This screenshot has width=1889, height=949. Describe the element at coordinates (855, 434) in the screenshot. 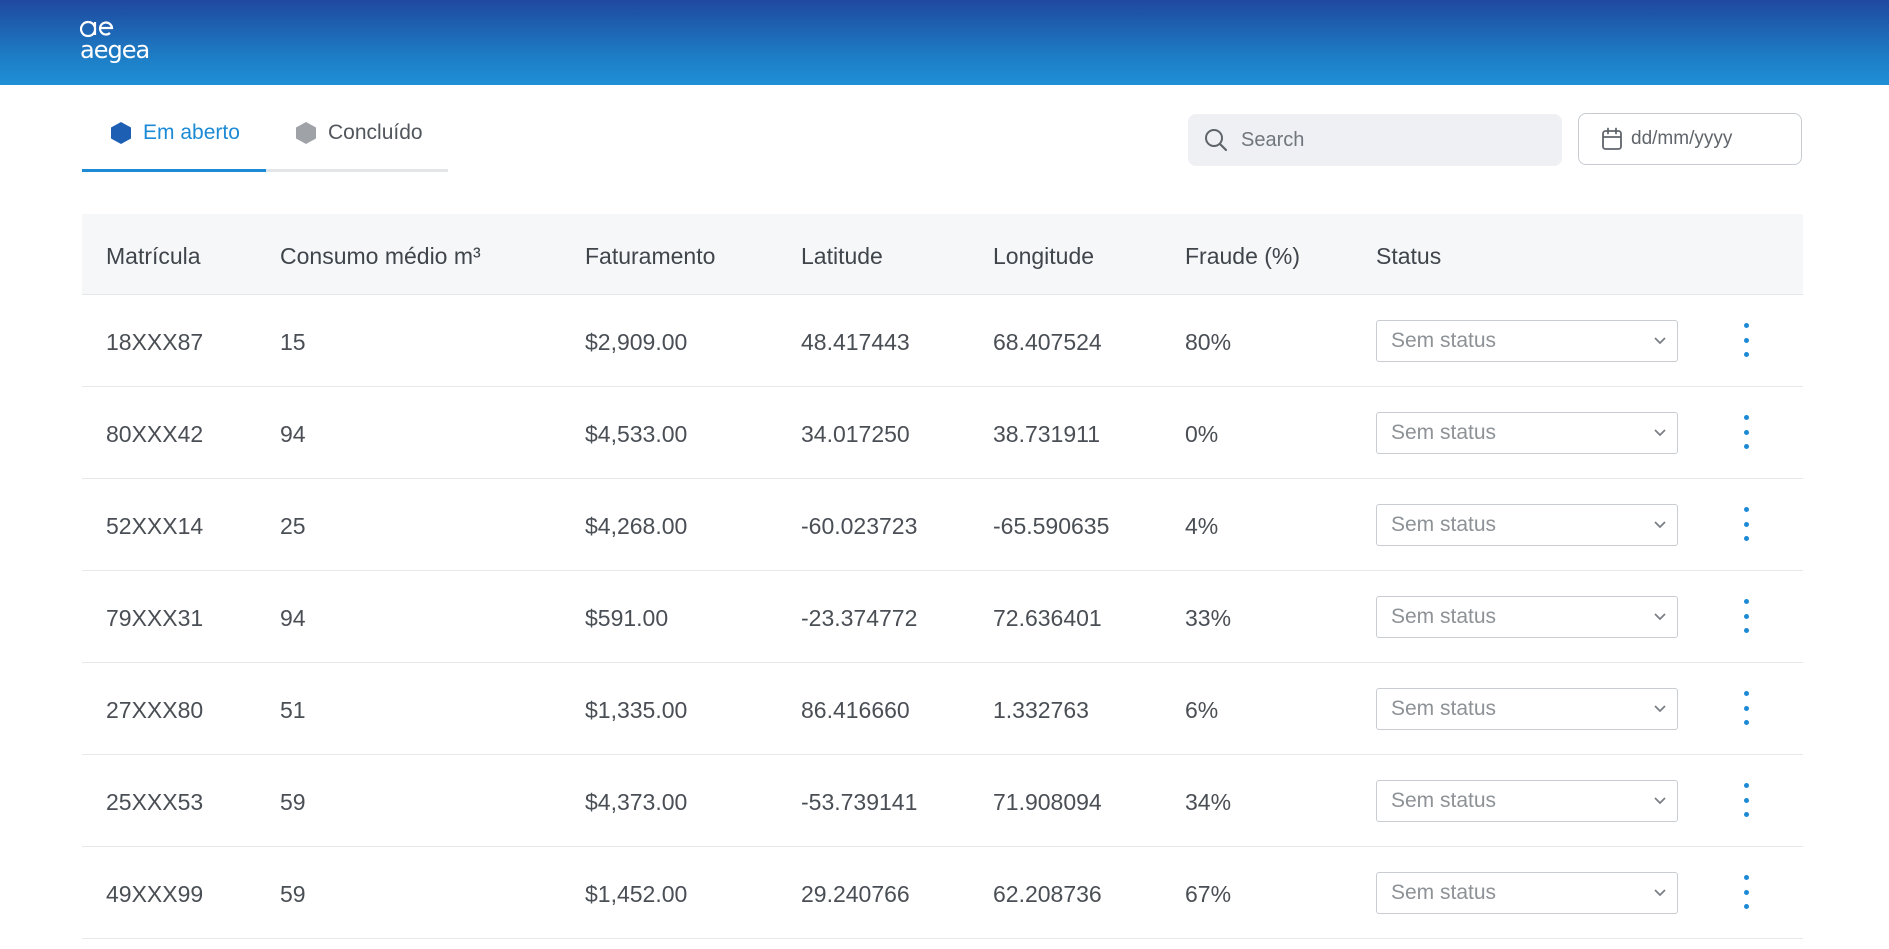

I see `cell-latitude: 34.017250` at that location.